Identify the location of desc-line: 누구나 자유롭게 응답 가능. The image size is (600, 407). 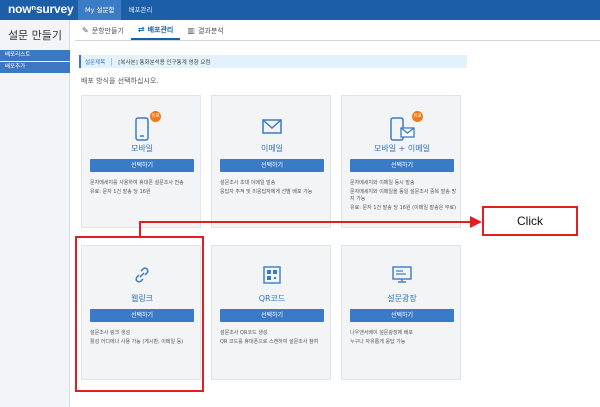
(378, 342).